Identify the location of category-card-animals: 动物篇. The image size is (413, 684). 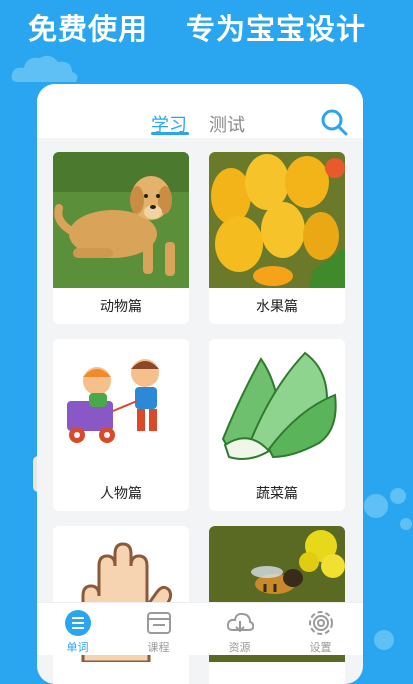
(121, 238).